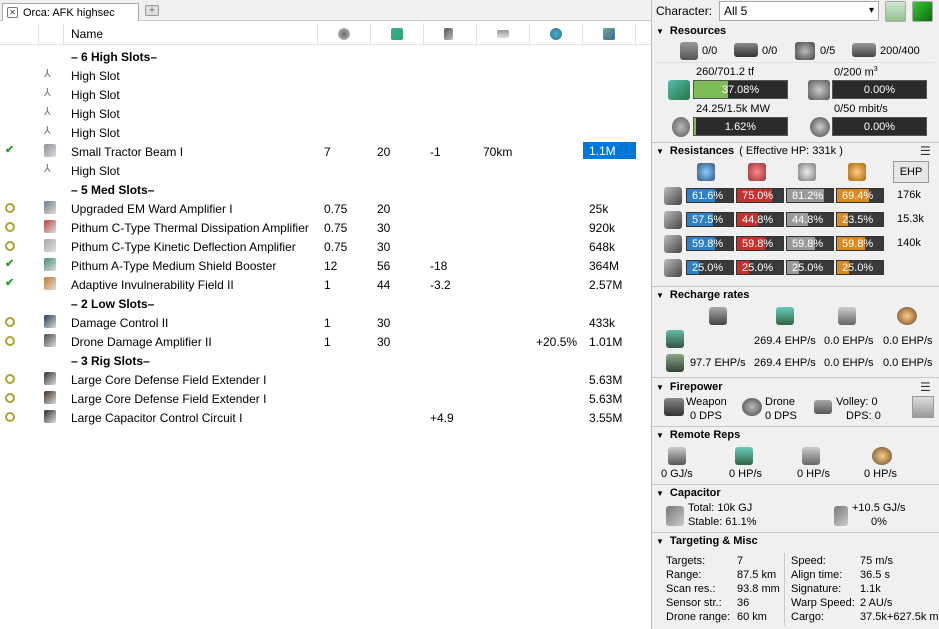 The width and height of the screenshot is (939, 629). Describe the element at coordinates (503, 34) in the screenshot. I see `range-column-icon` at that location.